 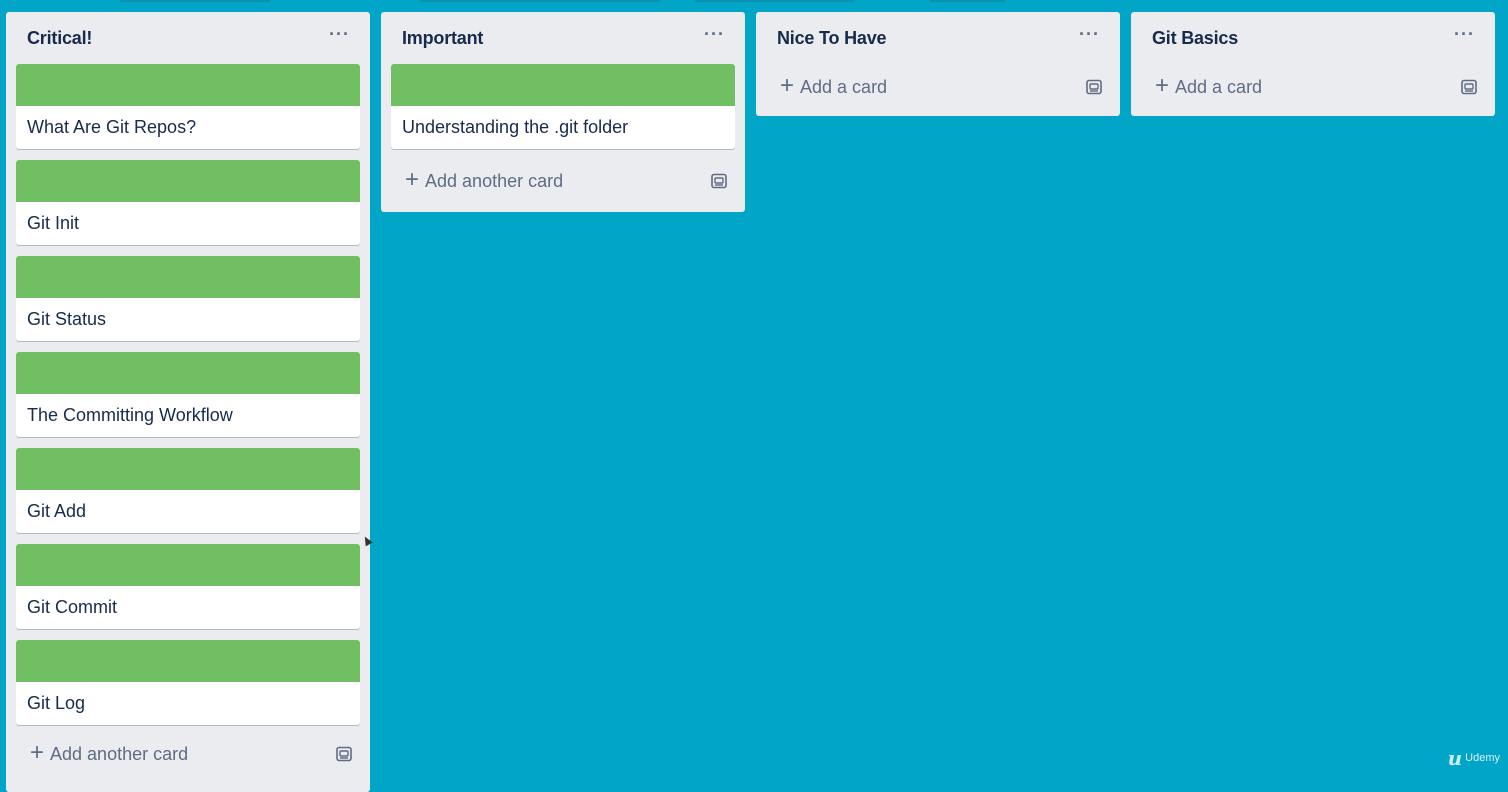 What do you see at coordinates (1482, 758) in the screenshot?
I see `udemy-text: Udemy` at bounding box center [1482, 758].